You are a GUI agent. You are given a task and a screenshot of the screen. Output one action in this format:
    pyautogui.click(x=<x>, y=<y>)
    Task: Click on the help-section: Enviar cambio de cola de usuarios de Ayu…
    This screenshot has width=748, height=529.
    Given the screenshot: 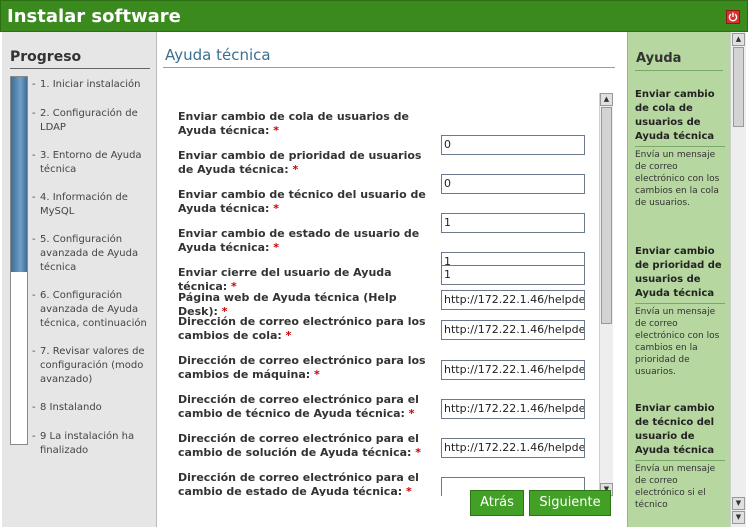 What is the action you would take?
    pyautogui.click(x=680, y=148)
    